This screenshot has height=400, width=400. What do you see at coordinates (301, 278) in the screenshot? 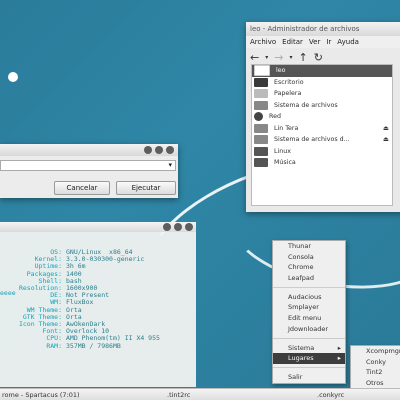
I see `menu-item-label: Leafpad` at bounding box center [301, 278].